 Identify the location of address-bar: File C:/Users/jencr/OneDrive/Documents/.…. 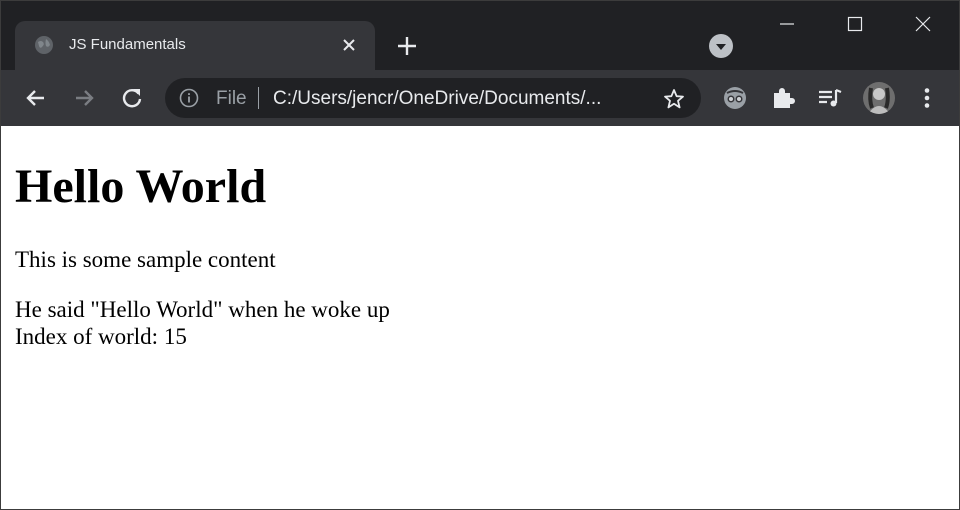
(433, 98).